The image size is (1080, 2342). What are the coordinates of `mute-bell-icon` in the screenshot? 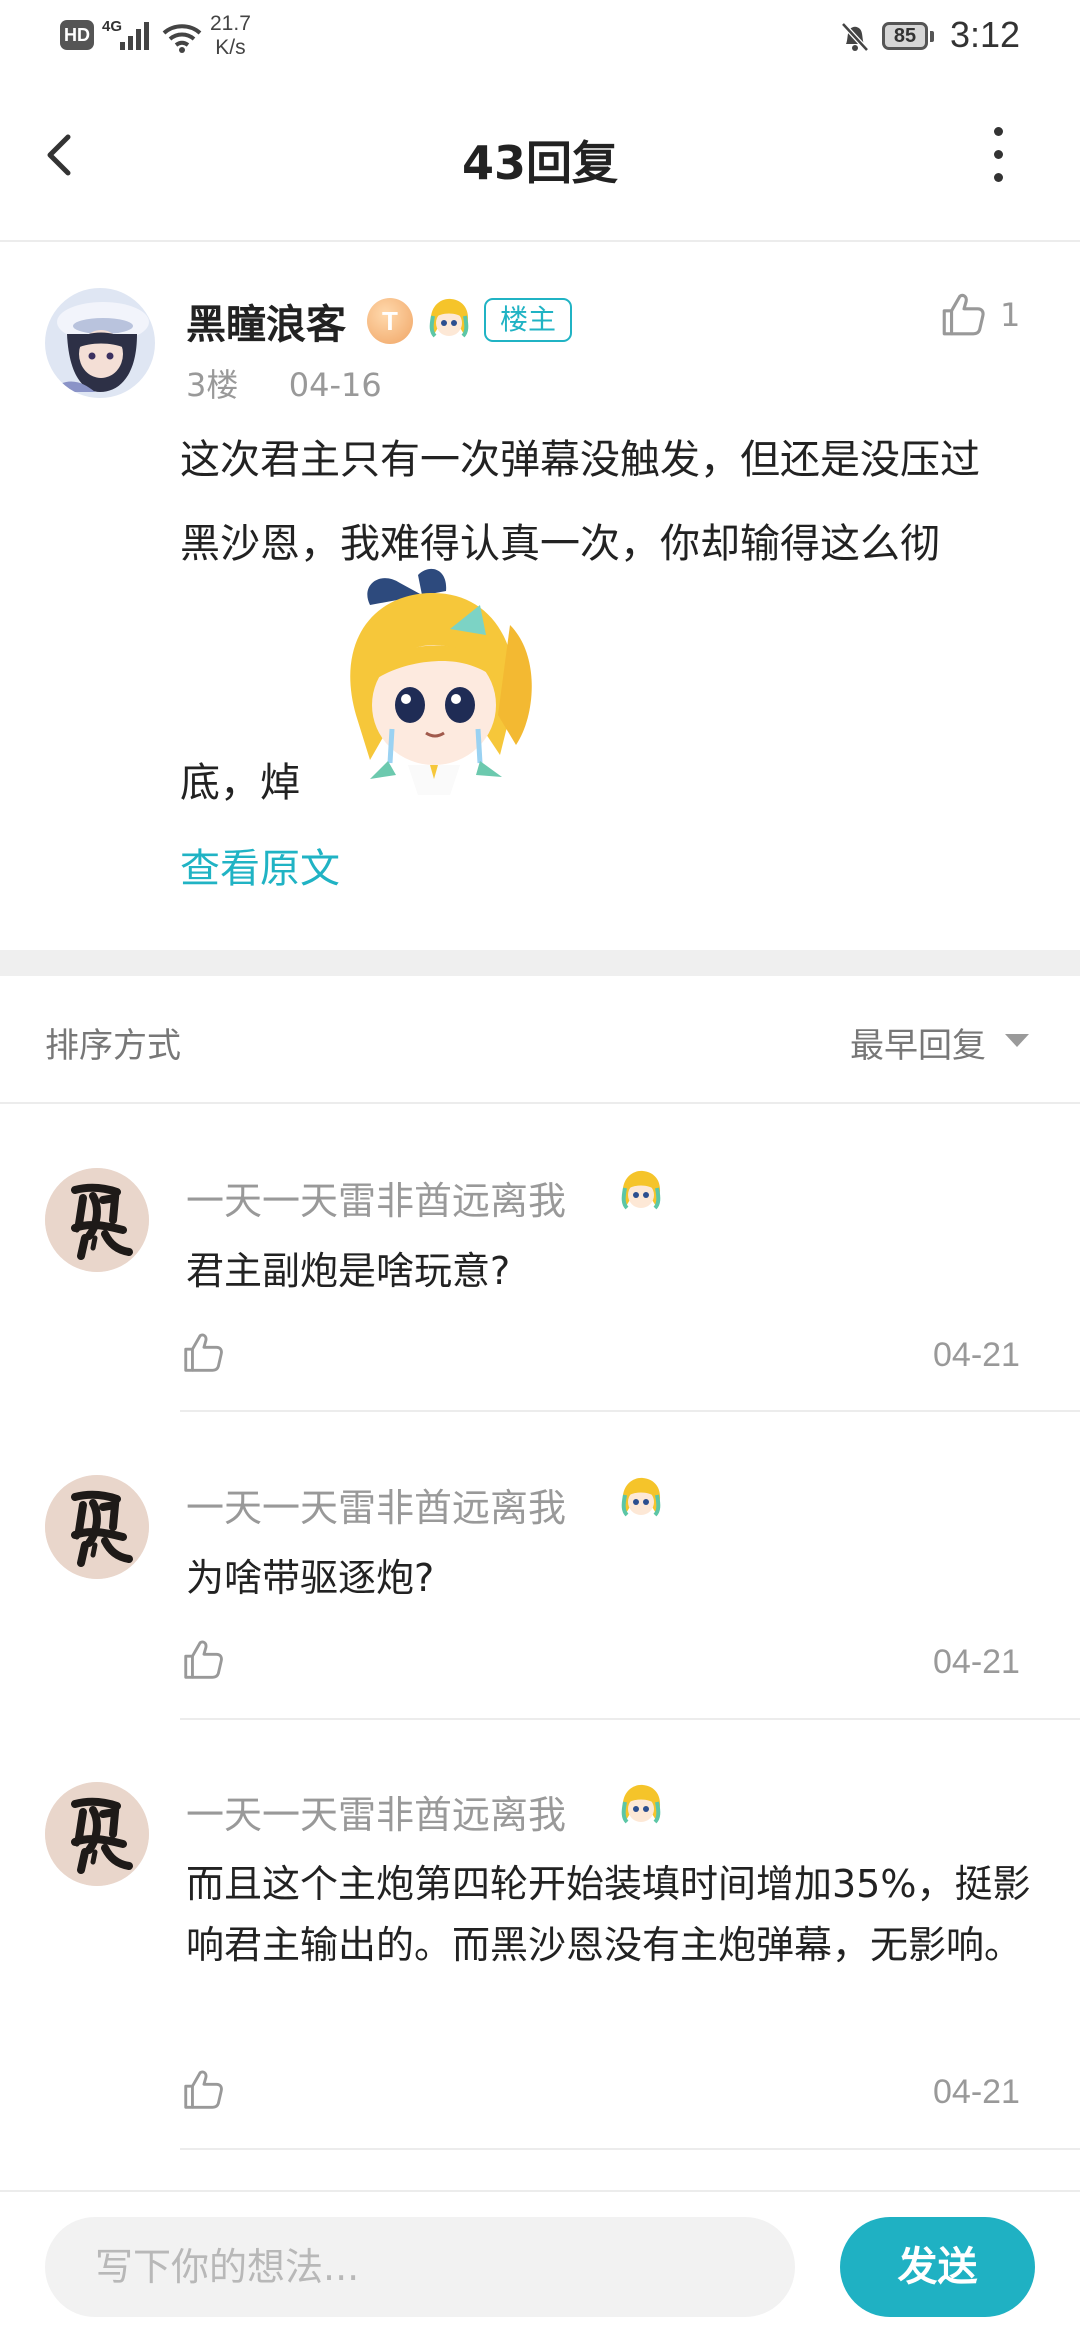 It's located at (855, 37).